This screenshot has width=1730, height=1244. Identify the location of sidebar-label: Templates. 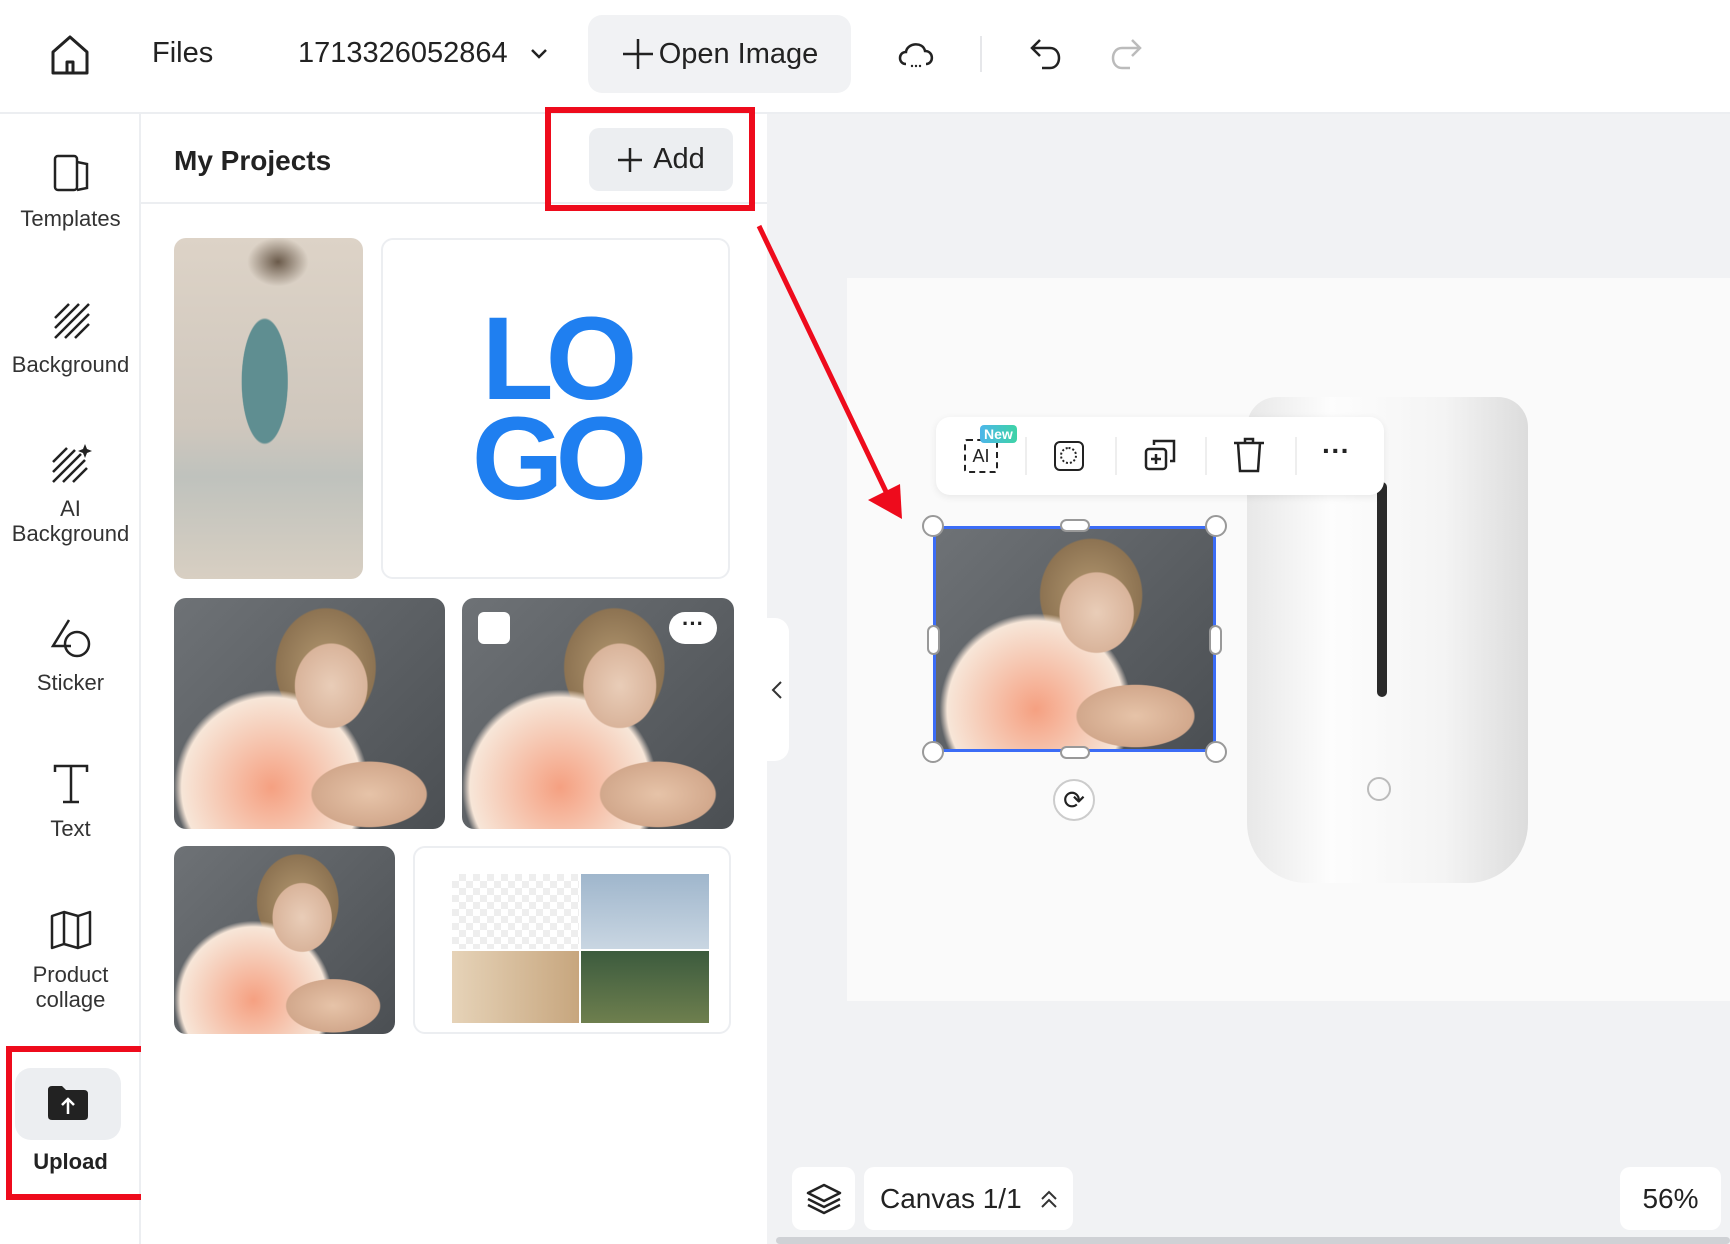
(70, 218).